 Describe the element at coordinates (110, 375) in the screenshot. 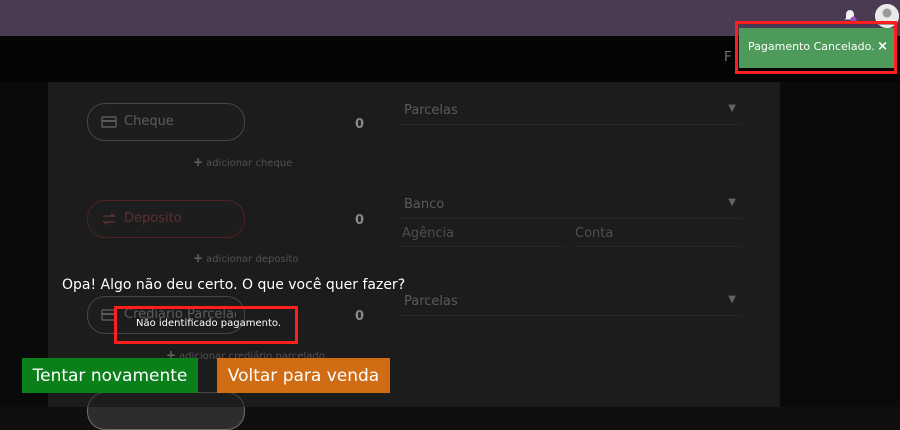

I see `retry-button: Tentar novamente` at that location.